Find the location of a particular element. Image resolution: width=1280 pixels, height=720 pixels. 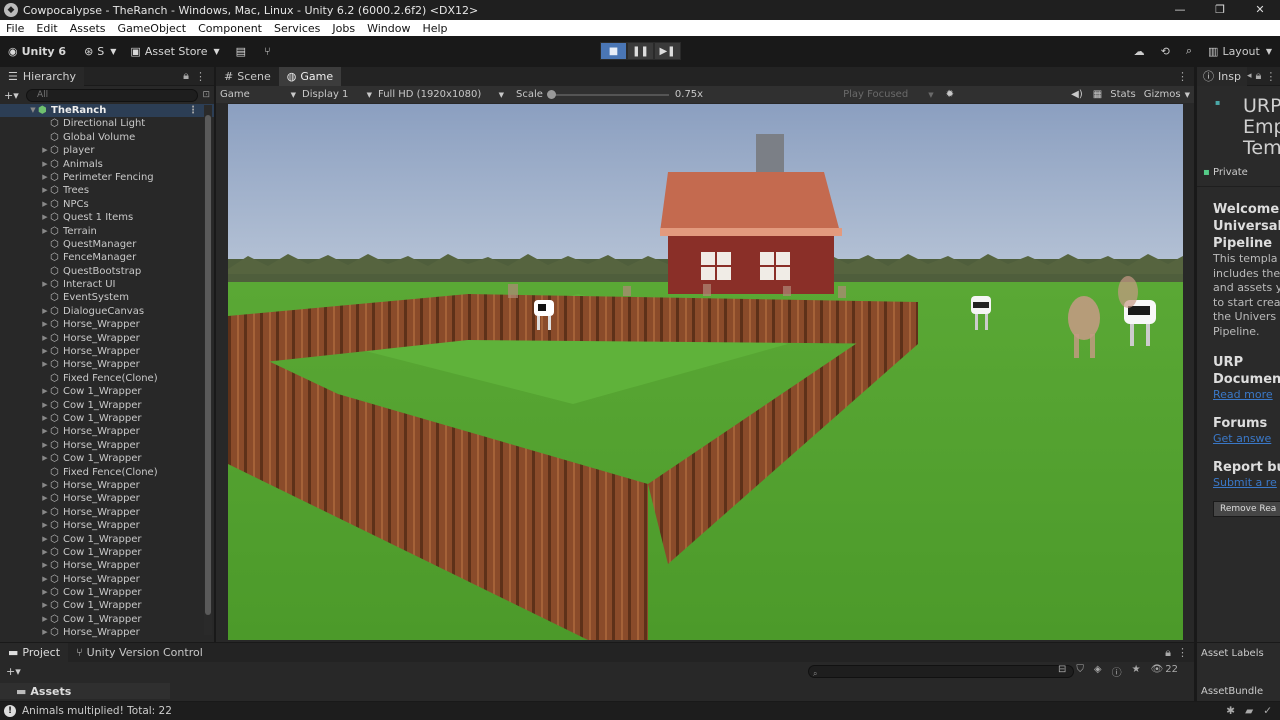

search-icon: ⌕ is located at coordinates (1189, 51).